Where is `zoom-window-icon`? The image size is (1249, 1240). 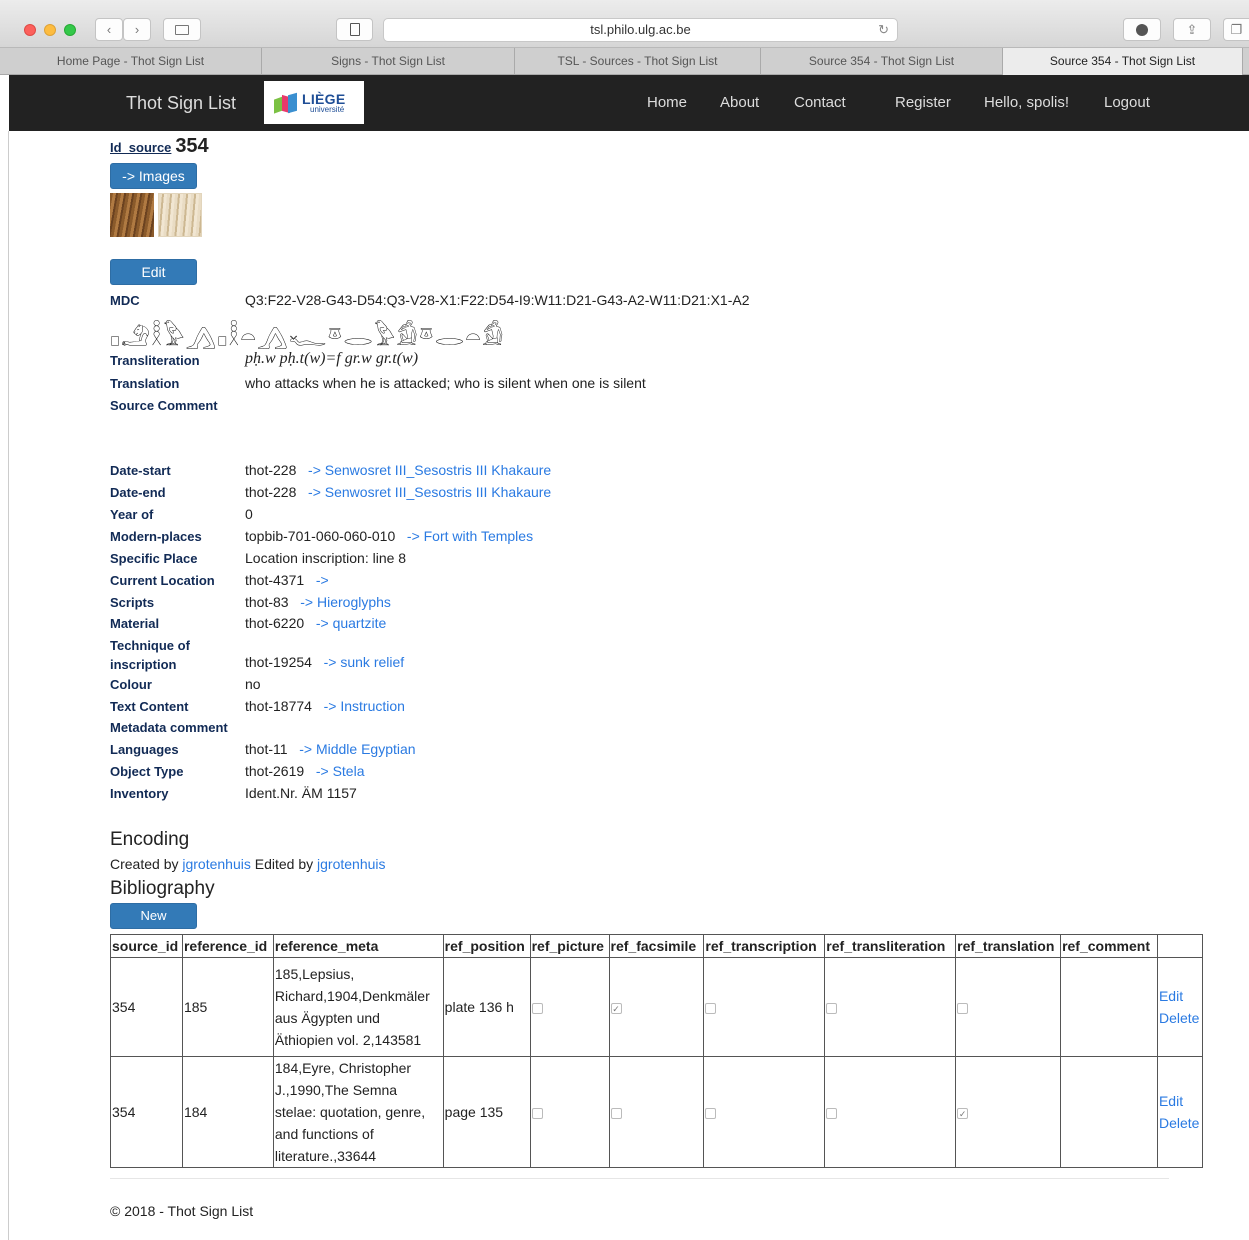 zoom-window-icon is located at coordinates (70, 30).